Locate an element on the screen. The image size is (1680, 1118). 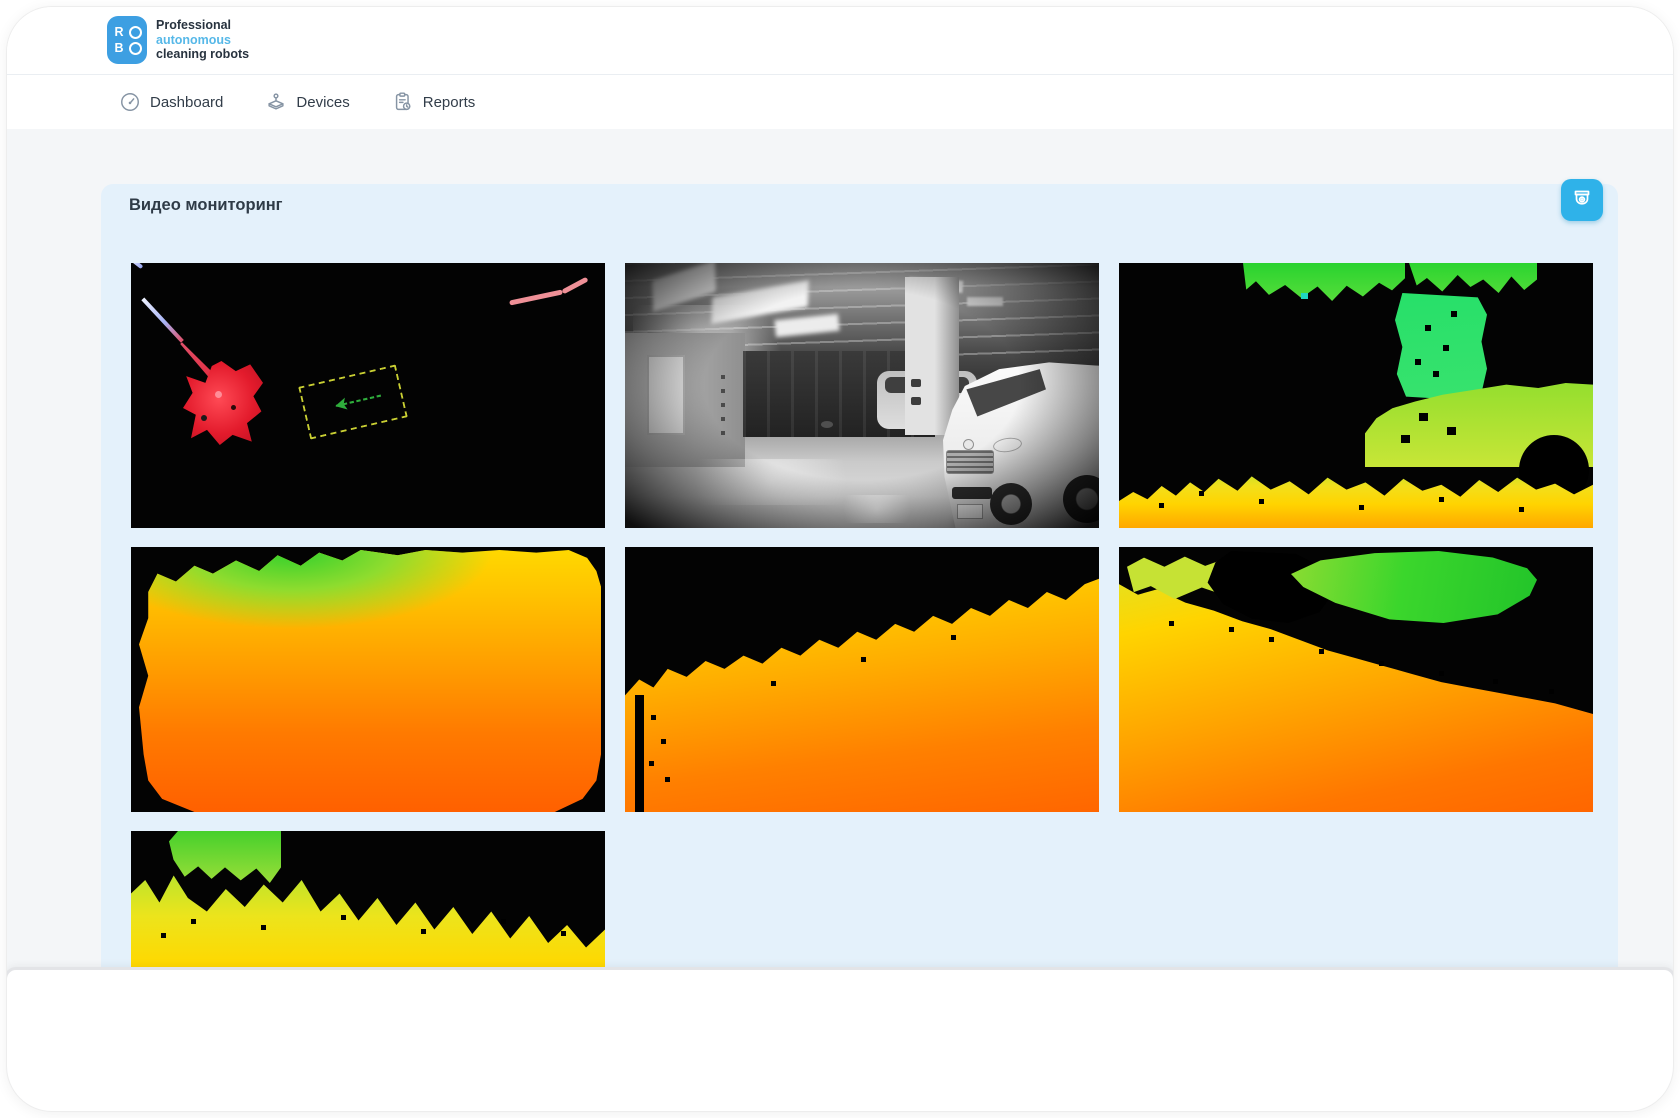
bottom-panel is located at coordinates (840, 1039).